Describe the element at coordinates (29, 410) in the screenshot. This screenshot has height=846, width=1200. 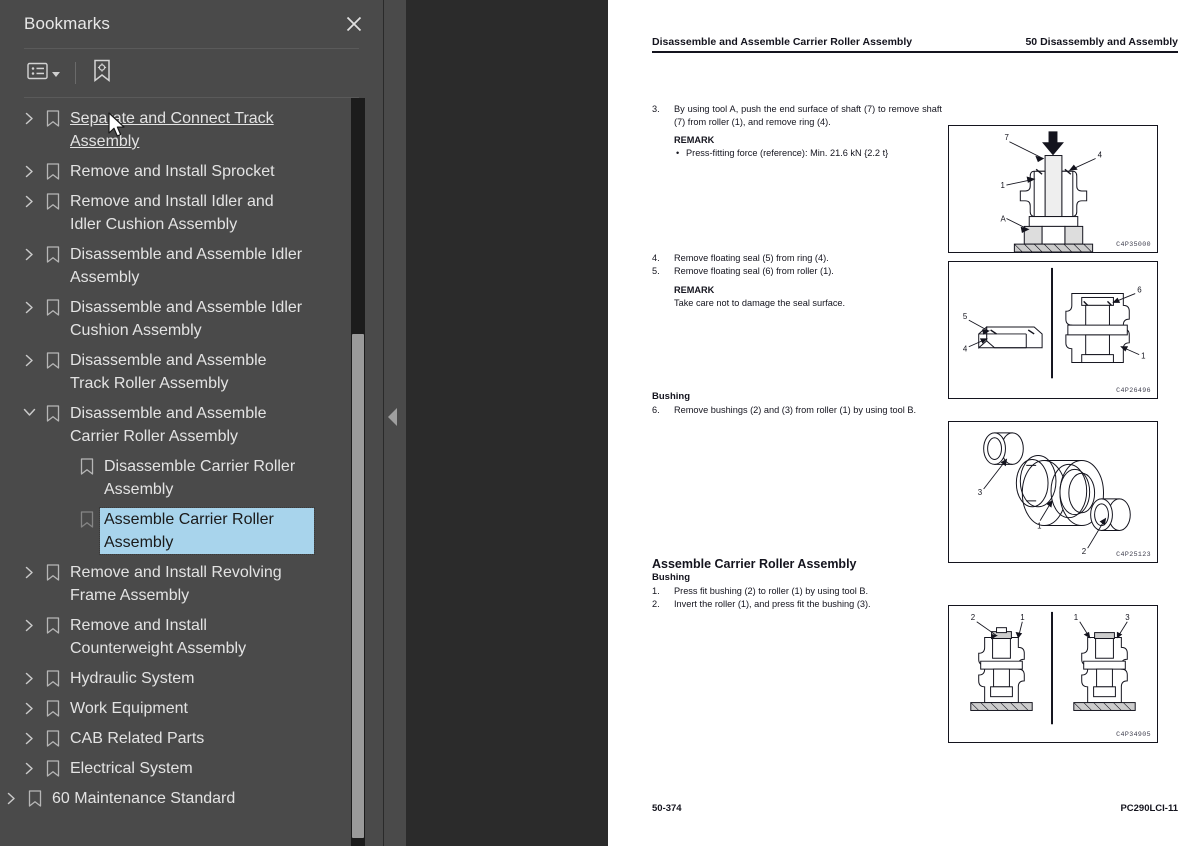
I see `chevron-down-icon` at that location.